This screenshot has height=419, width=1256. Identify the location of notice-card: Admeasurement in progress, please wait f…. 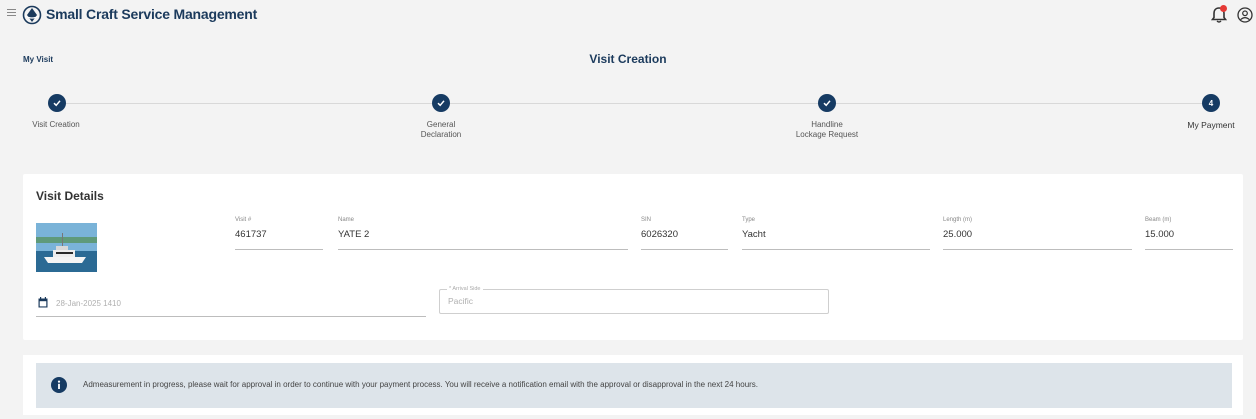
(633, 385).